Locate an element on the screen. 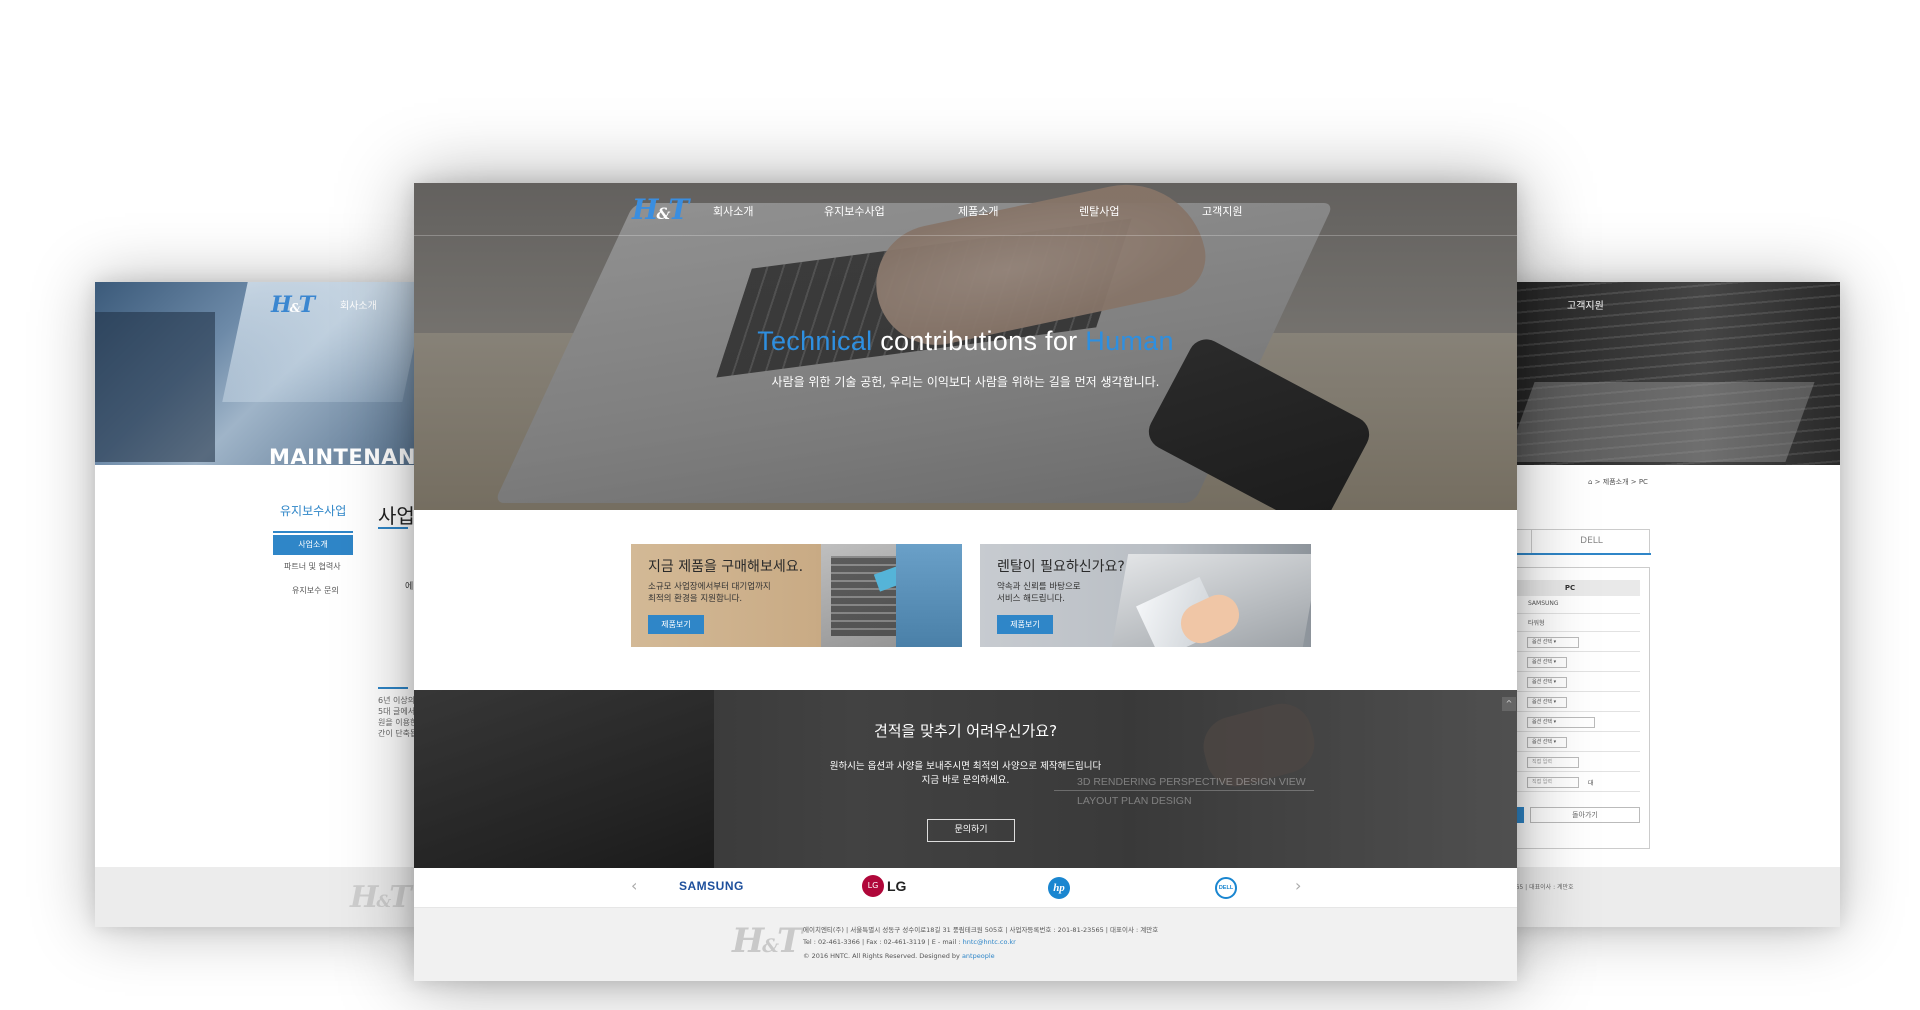 This screenshot has width=1920, height=1010. lg-logo: LG LG is located at coordinates (884, 886).